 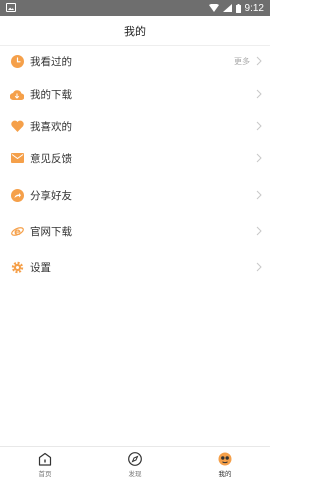 I want to click on menu-item-history: 我看过的 更多, so click(x=135, y=61).